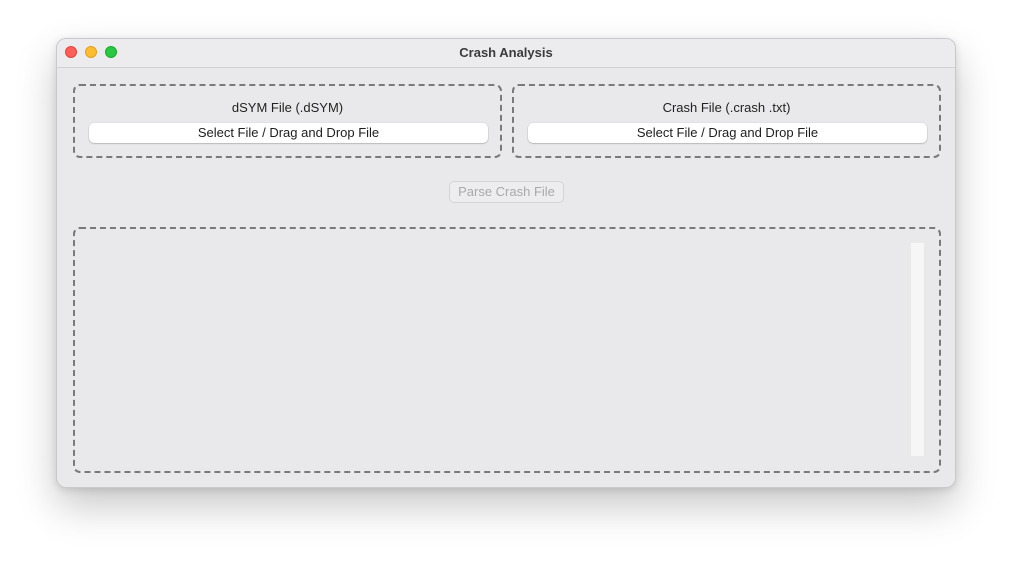 This screenshot has width=1012, height=562. Describe the element at coordinates (287, 107) in the screenshot. I see `dsym-file-label: dSYM File (.dSYM)` at that location.